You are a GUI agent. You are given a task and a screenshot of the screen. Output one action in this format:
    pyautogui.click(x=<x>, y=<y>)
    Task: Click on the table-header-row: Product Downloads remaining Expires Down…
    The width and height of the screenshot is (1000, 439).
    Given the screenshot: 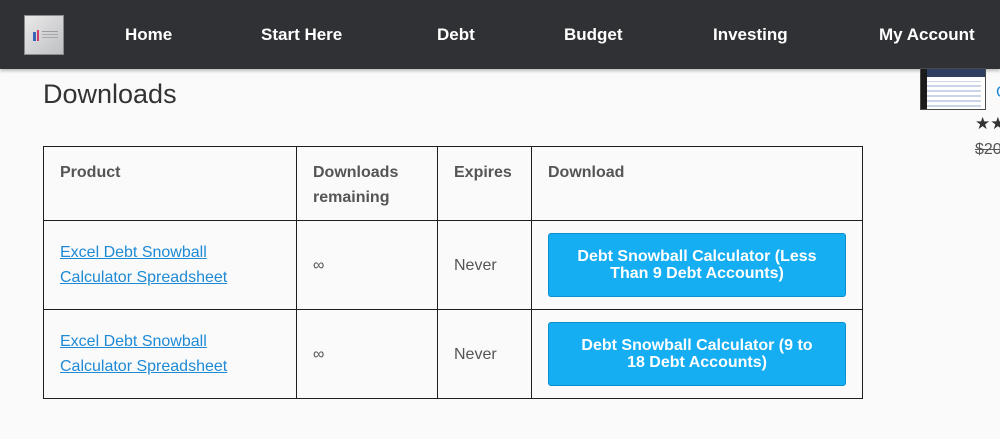 What is the action you would take?
    pyautogui.click(x=453, y=183)
    